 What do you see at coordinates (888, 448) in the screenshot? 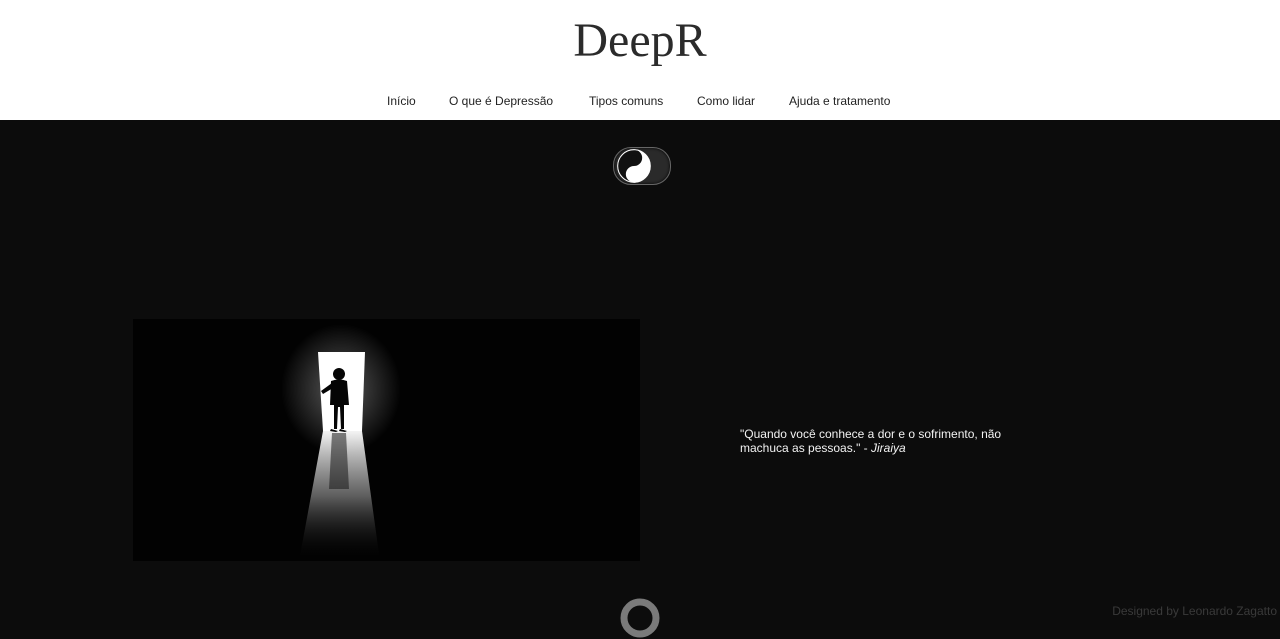
I see `quote-author: Jiraiya` at bounding box center [888, 448].